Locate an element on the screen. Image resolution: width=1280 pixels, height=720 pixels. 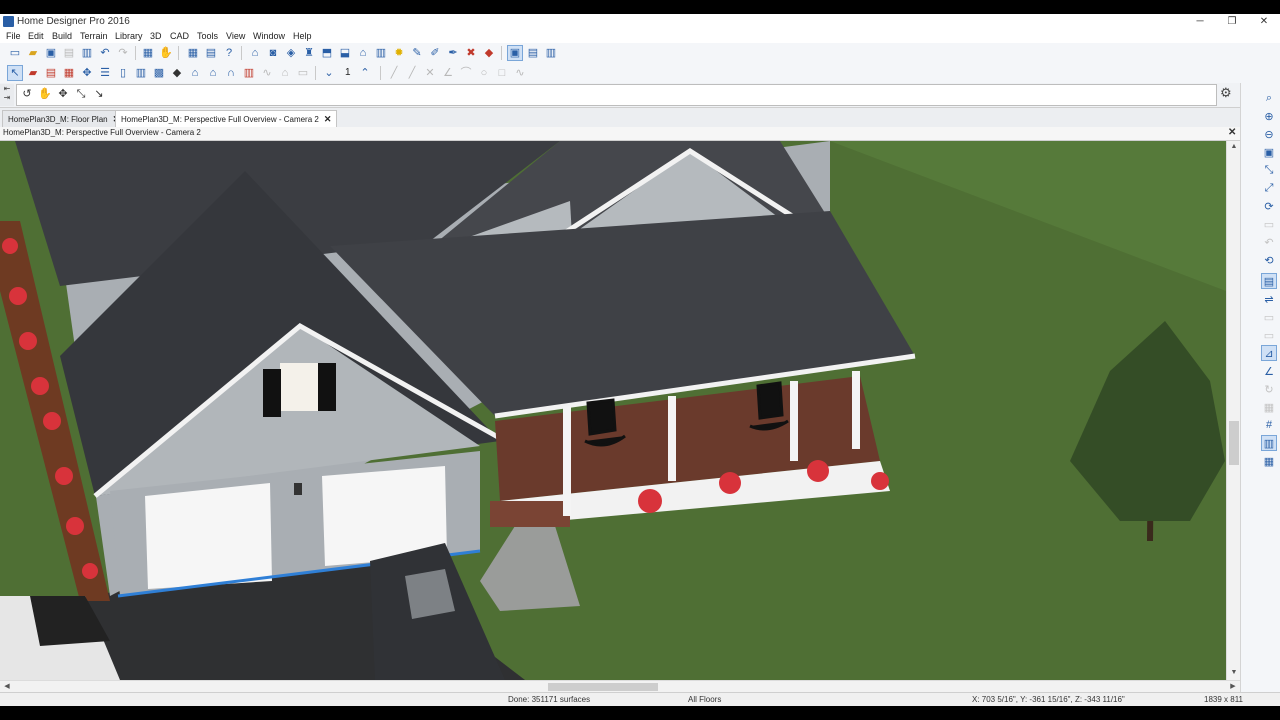
floor-up-icon: ⌃ is located at coordinates (365, 73).